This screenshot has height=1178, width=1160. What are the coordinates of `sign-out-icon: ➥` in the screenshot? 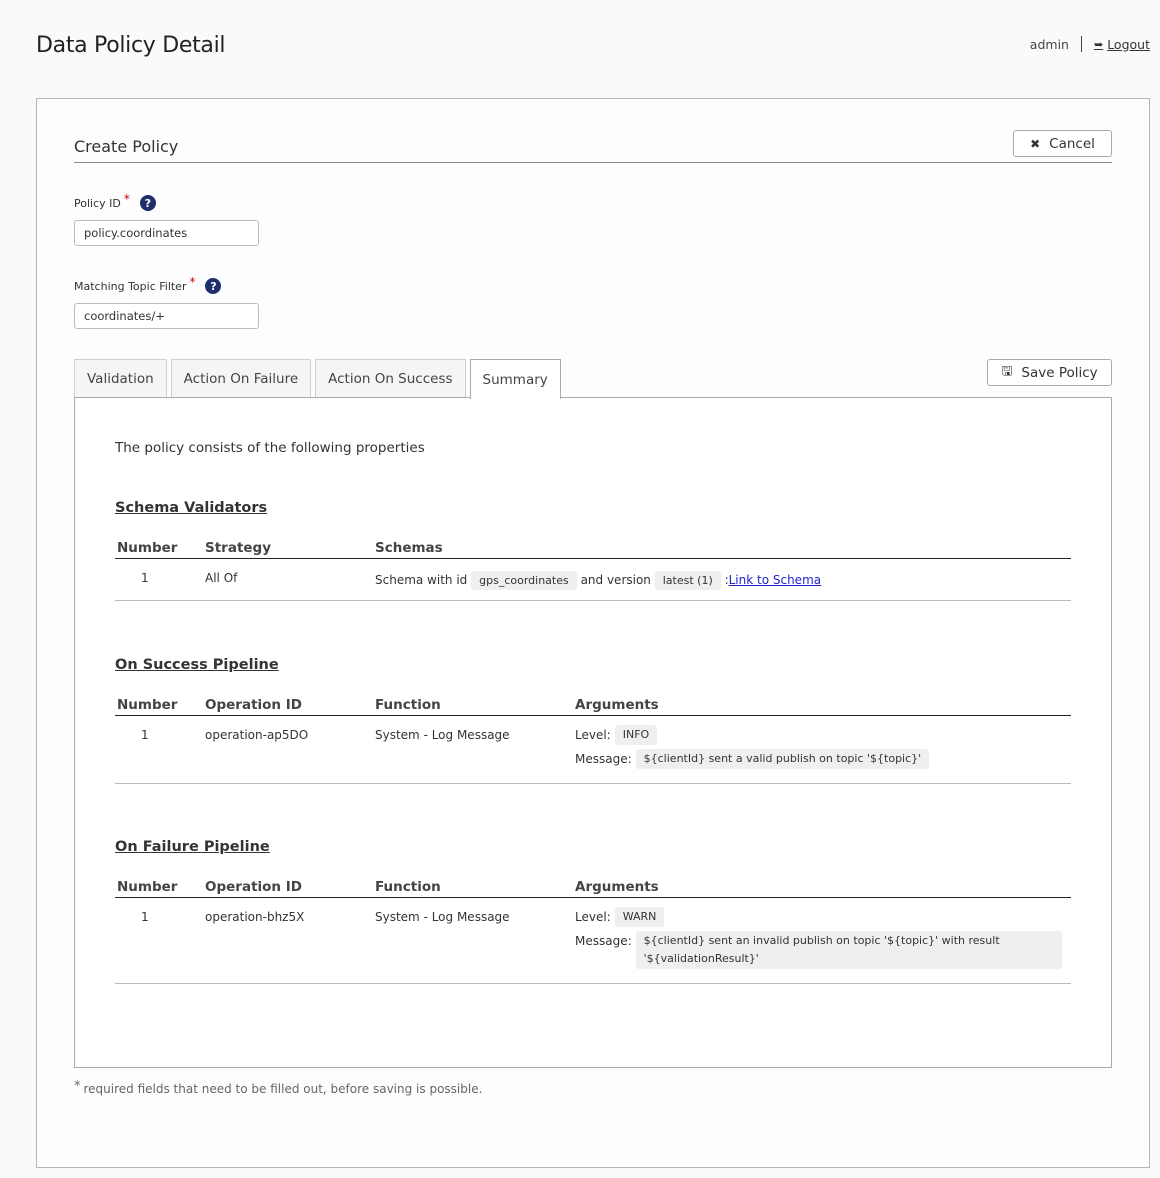 It's located at (1098, 44).